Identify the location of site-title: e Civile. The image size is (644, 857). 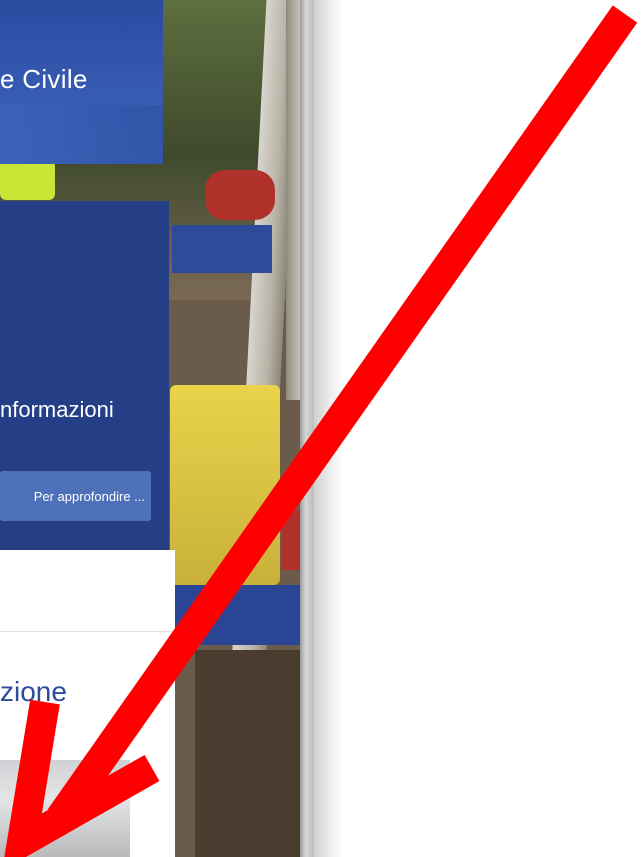
(44, 79).